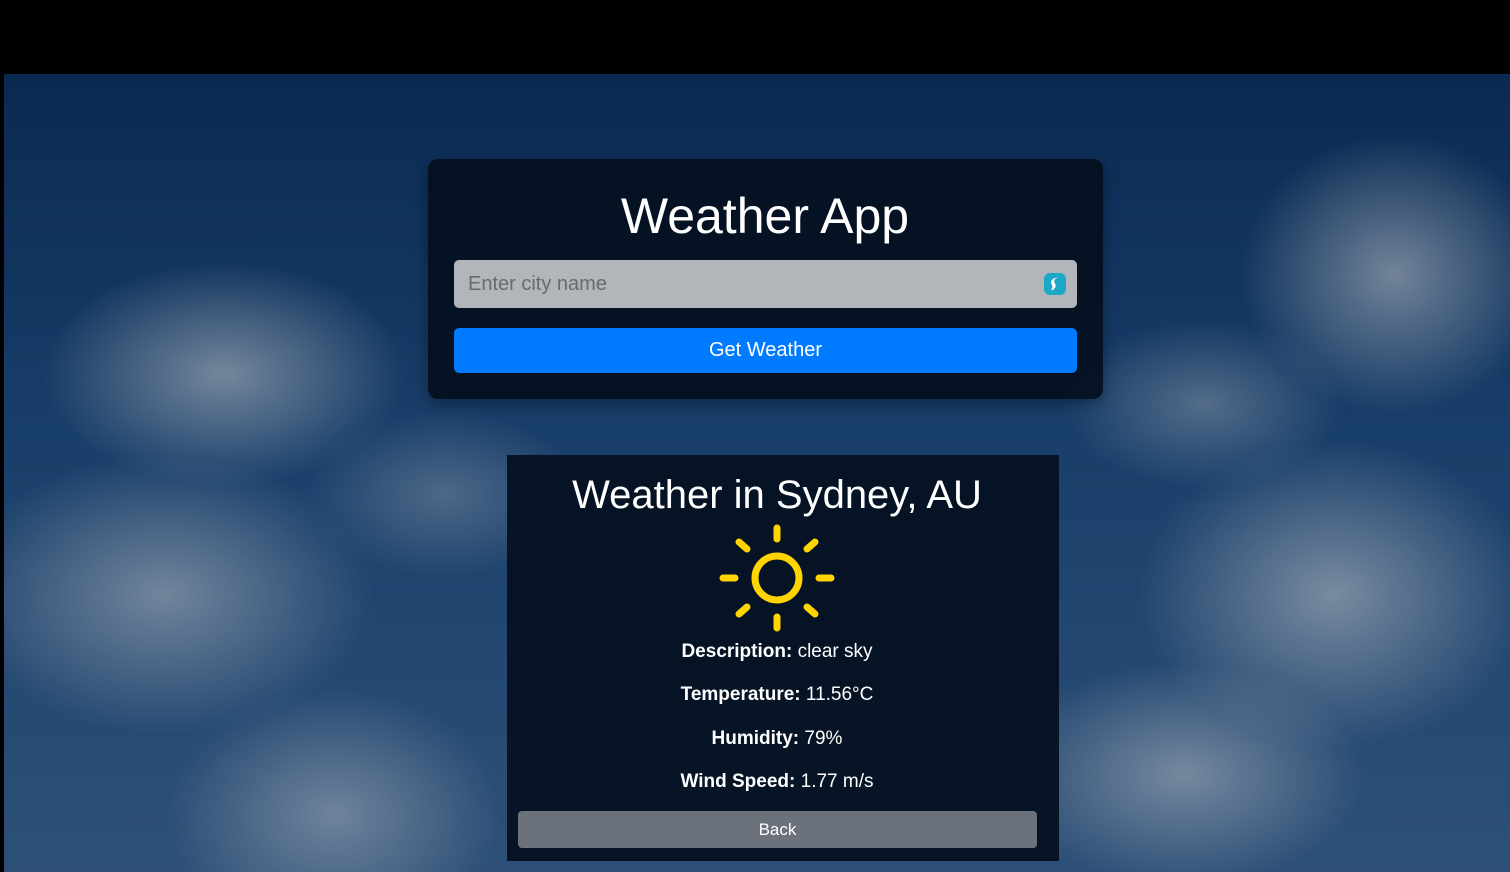  I want to click on description-label: Description:, so click(737, 651).